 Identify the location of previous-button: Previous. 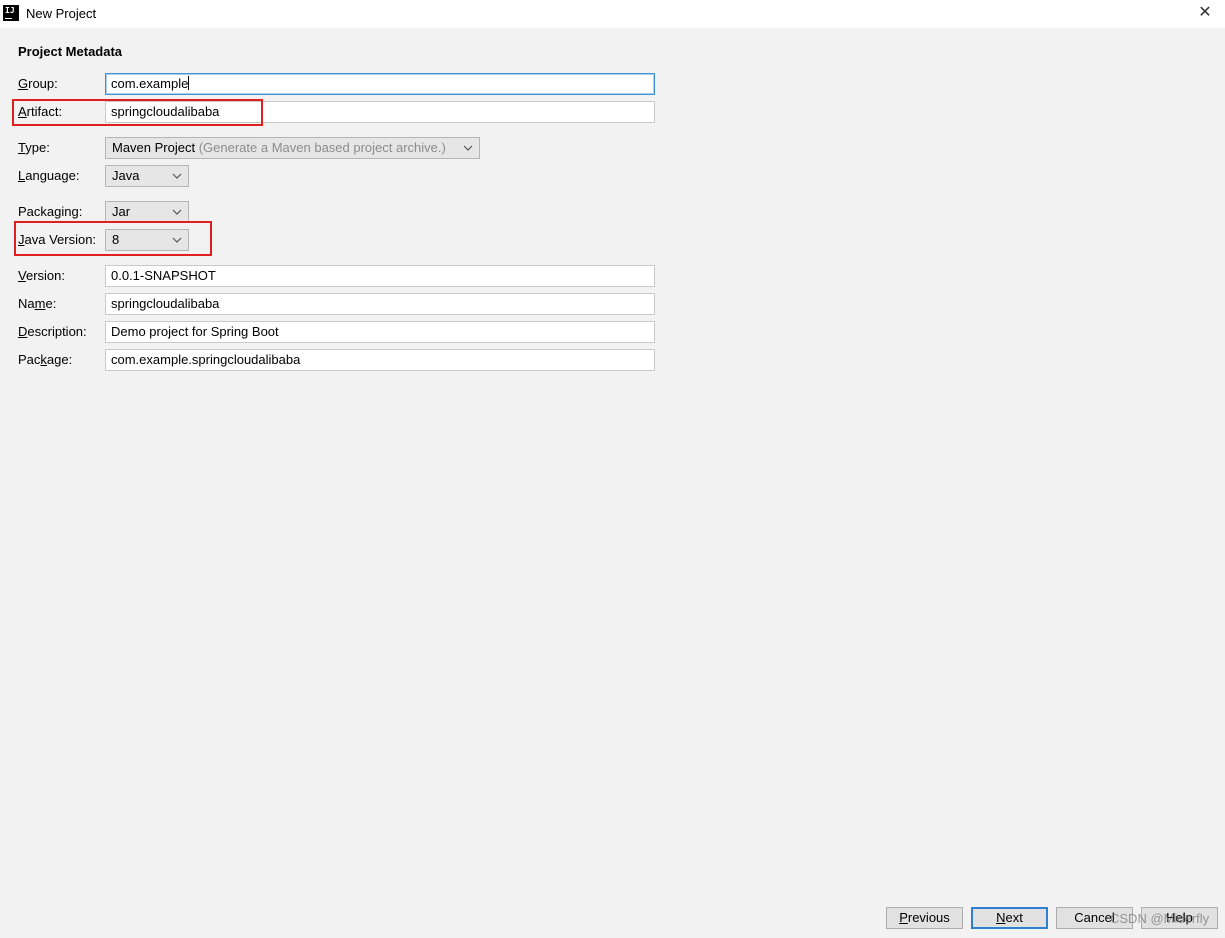
(924, 918).